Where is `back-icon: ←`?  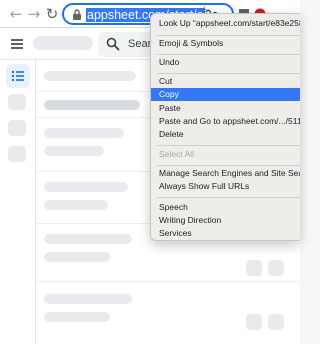 back-icon: ← is located at coordinates (16, 14).